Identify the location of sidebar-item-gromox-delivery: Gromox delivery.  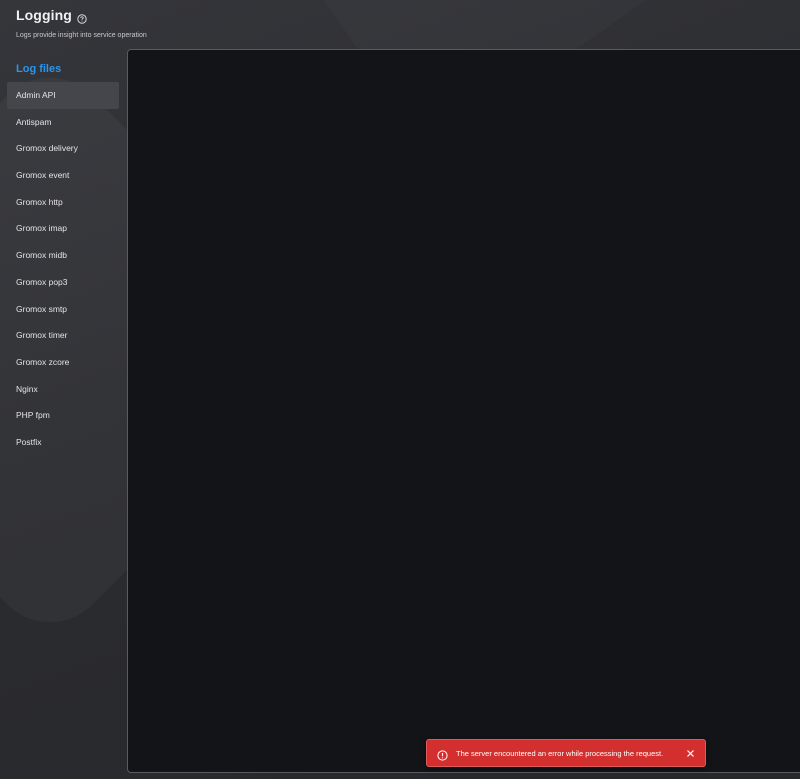
(63, 148).